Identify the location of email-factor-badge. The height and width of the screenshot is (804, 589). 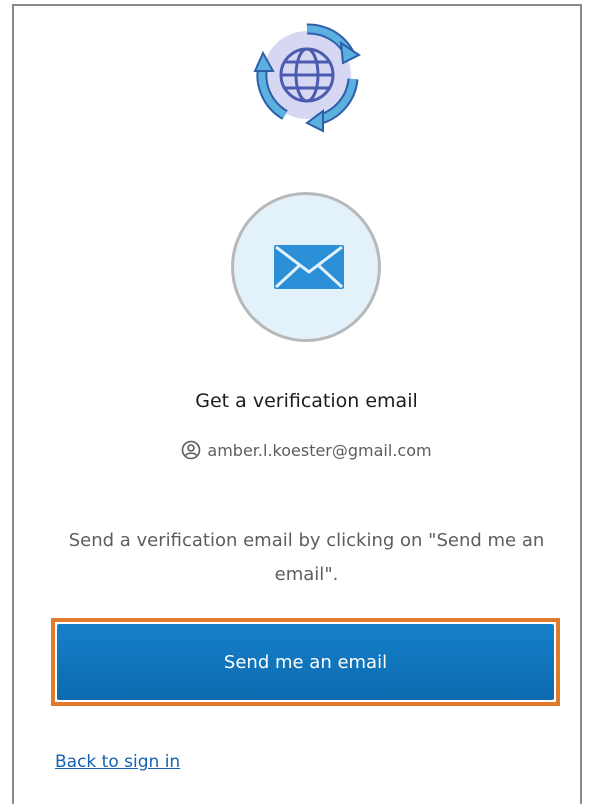
(306, 267).